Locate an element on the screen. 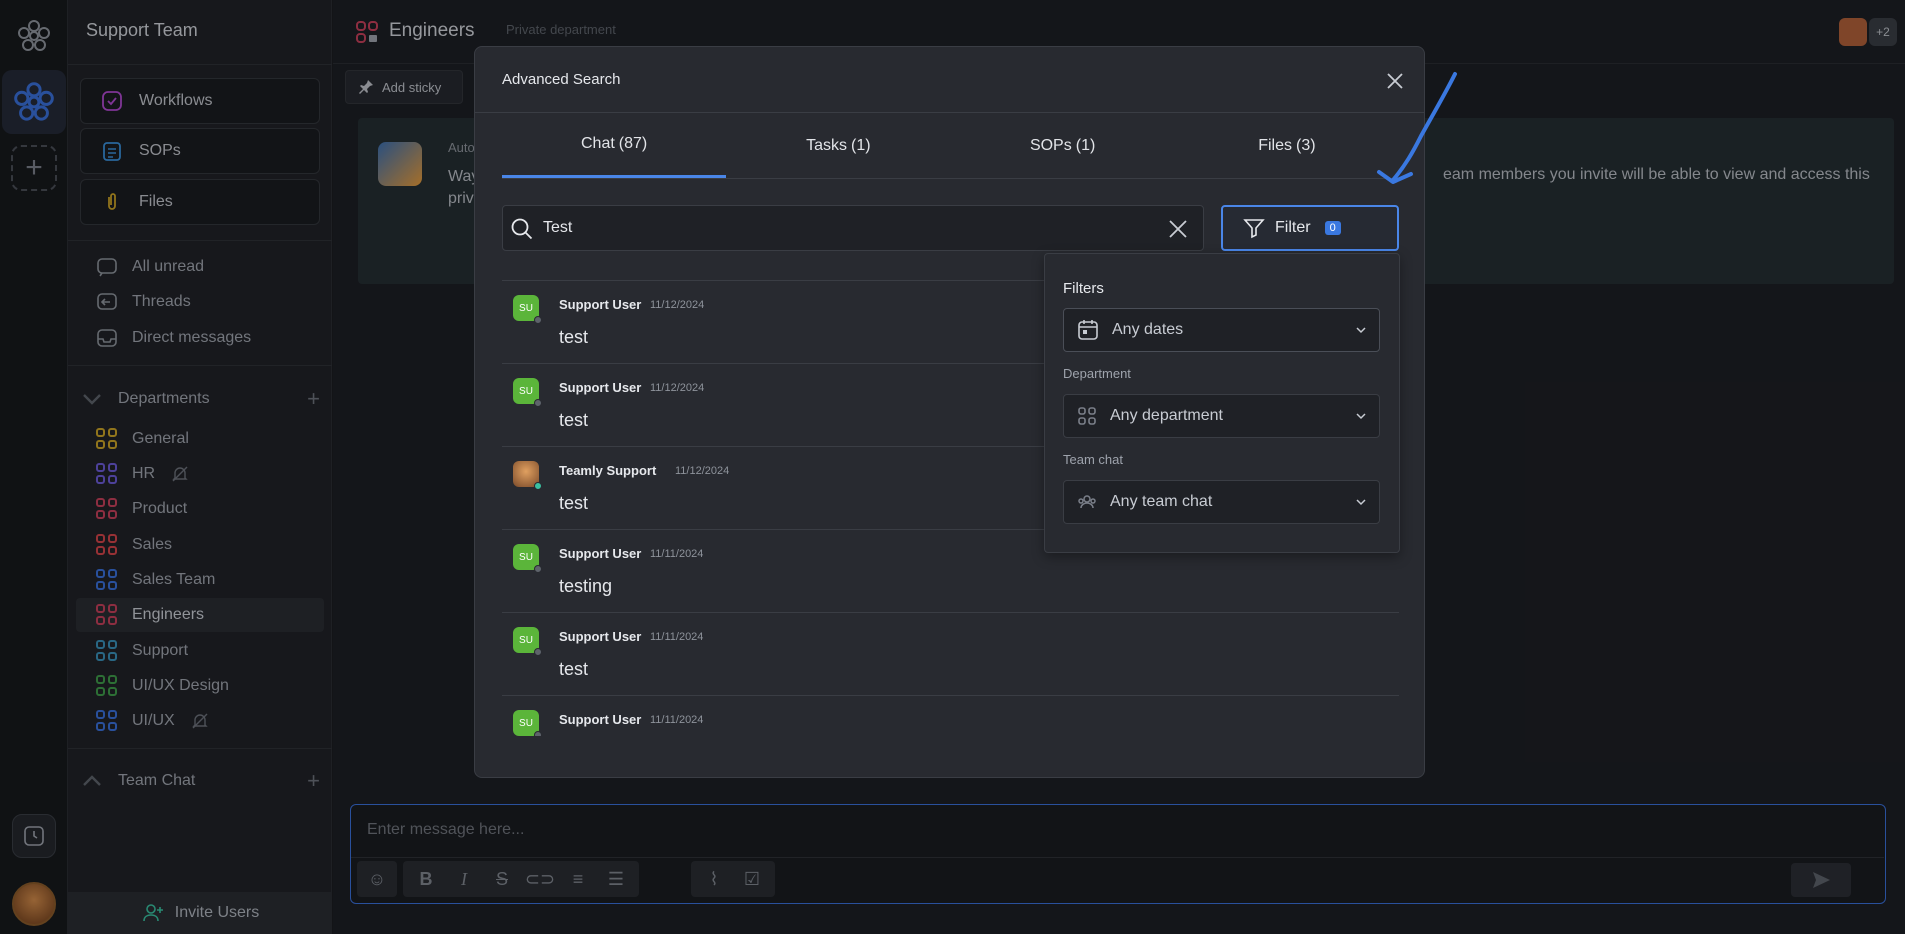 Image resolution: width=1905 pixels, height=934 pixels. filters-title: Filters is located at coordinates (1083, 288).